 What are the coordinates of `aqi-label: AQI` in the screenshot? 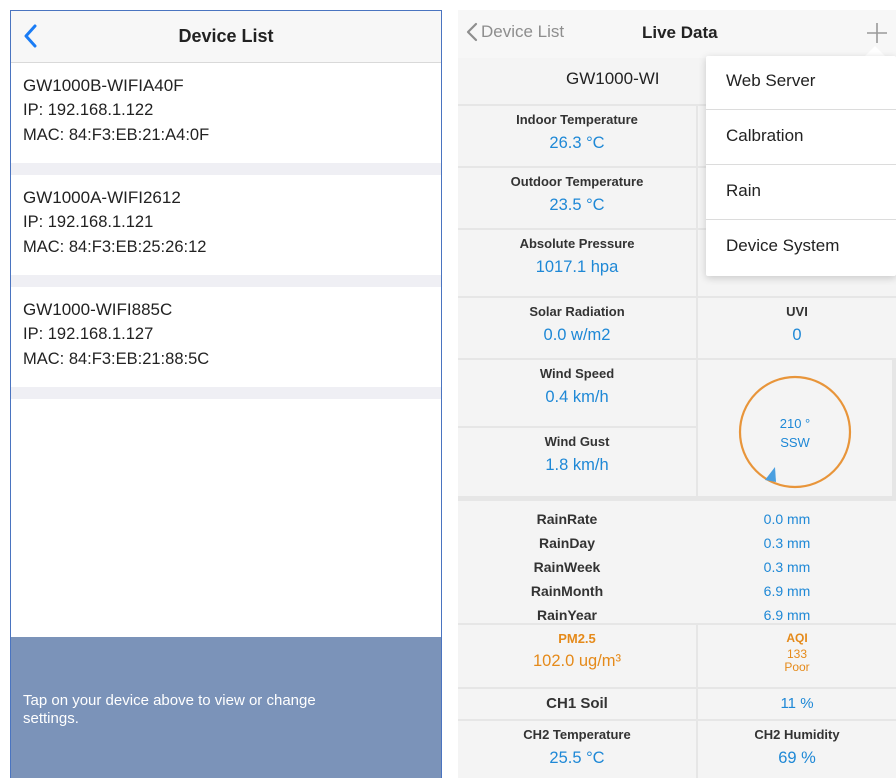 It's located at (797, 638).